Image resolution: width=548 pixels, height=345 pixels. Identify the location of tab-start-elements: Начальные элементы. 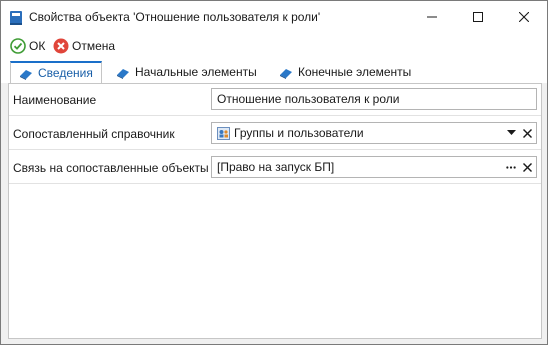
(186, 72).